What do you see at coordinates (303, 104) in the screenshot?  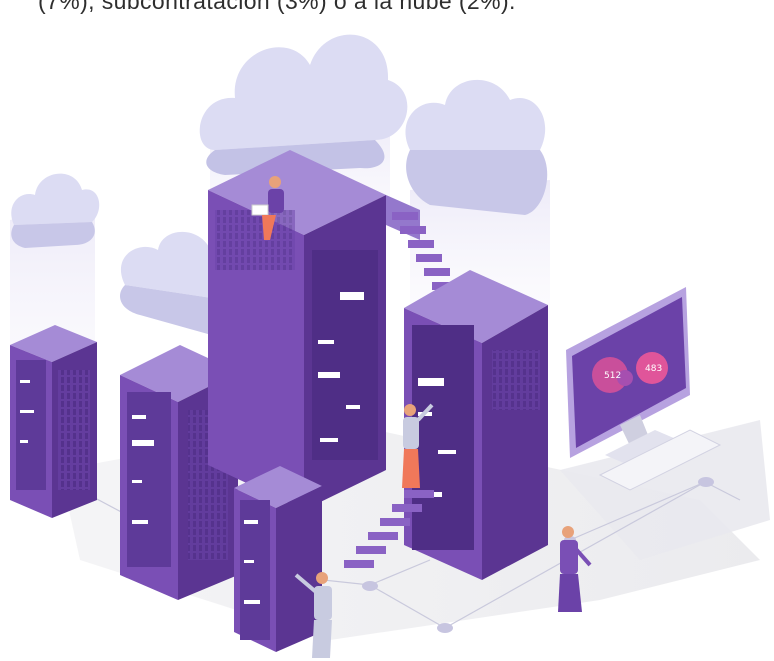 I see `cloud-top-center` at bounding box center [303, 104].